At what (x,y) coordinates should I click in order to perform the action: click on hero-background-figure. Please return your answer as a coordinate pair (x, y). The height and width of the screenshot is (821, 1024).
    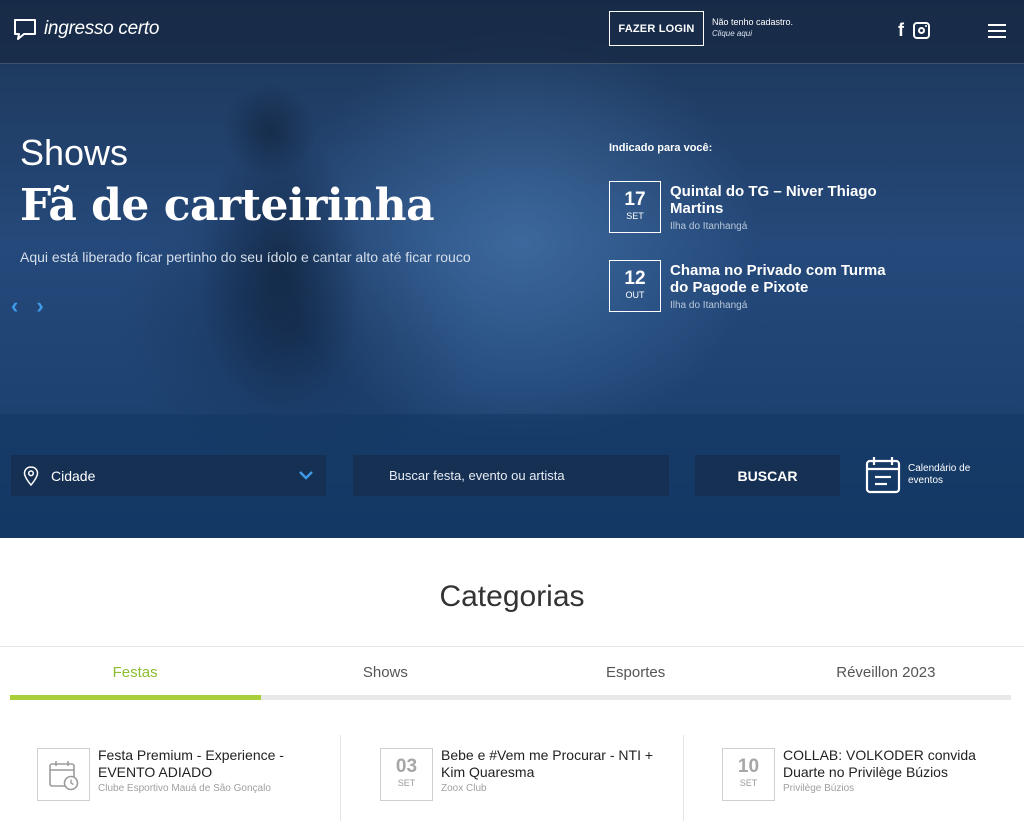
    Looking at the image, I should click on (270, 130).